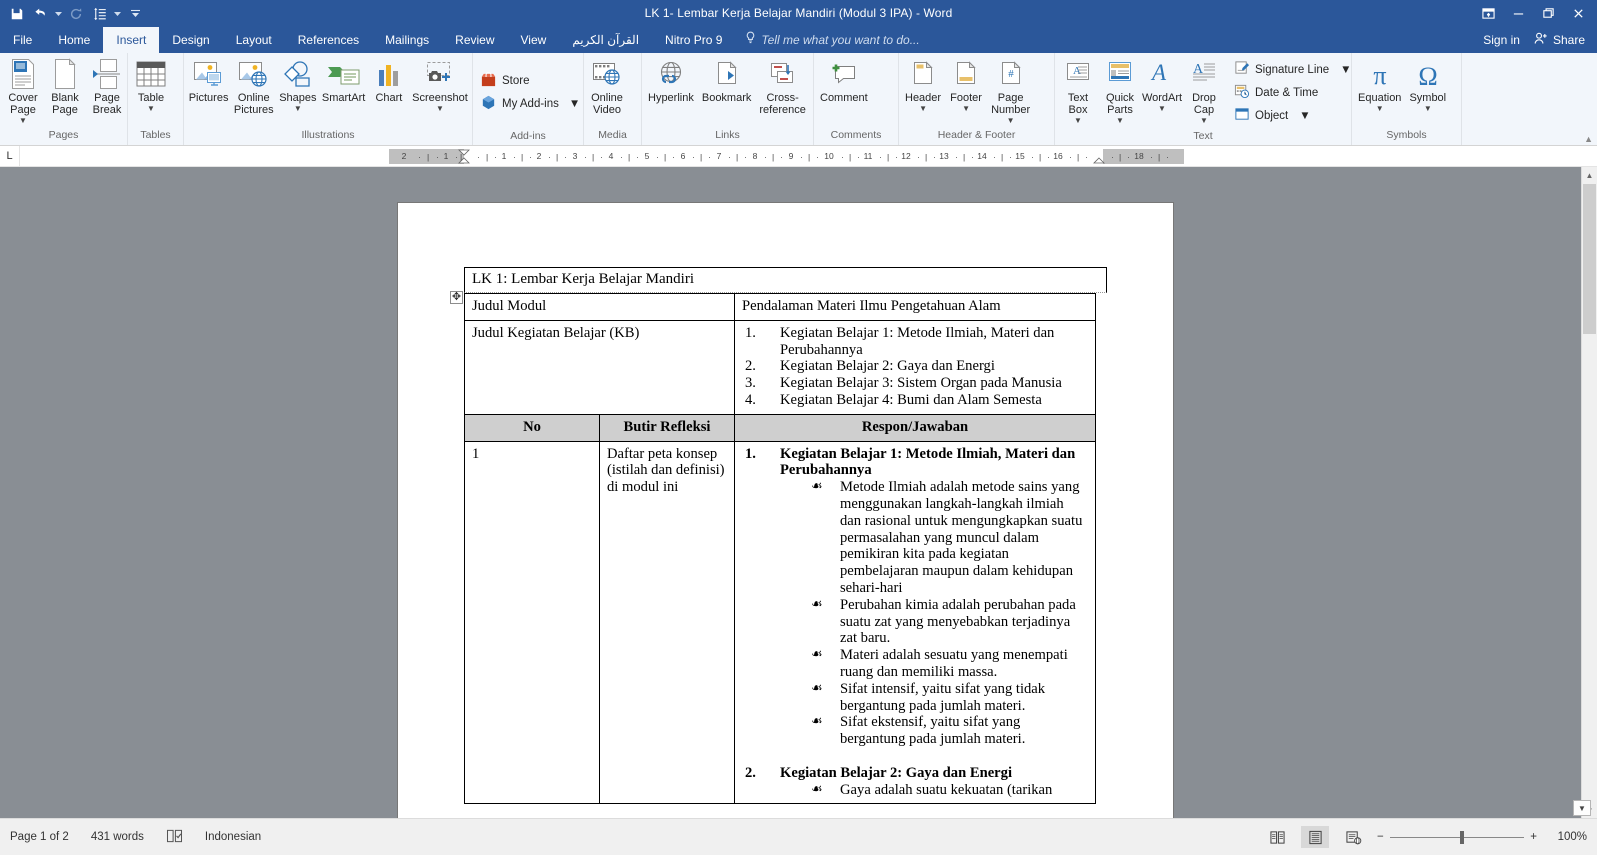 The height and width of the screenshot is (855, 1597). Describe the element at coordinates (1582, 808) in the screenshot. I see `select-browse-object-icon: ▼` at that location.